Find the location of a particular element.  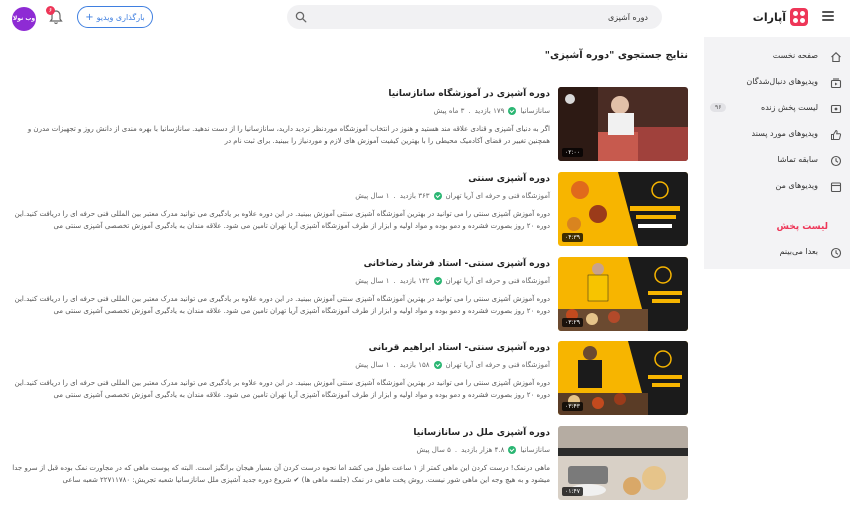

view-count: ۱۷۹ بازدید is located at coordinates (489, 111).